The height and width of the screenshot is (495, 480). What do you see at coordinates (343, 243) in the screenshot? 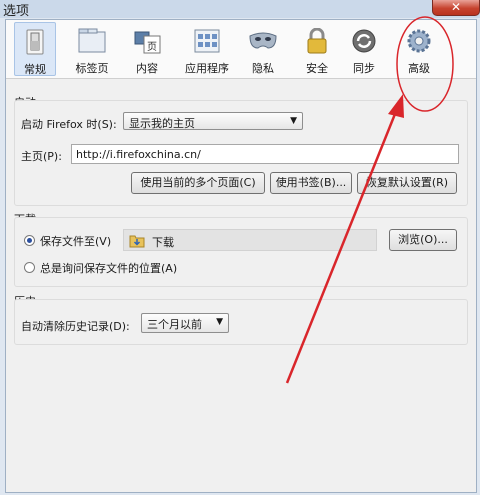
I see `annotation-arrow-shaft` at bounding box center [343, 243].